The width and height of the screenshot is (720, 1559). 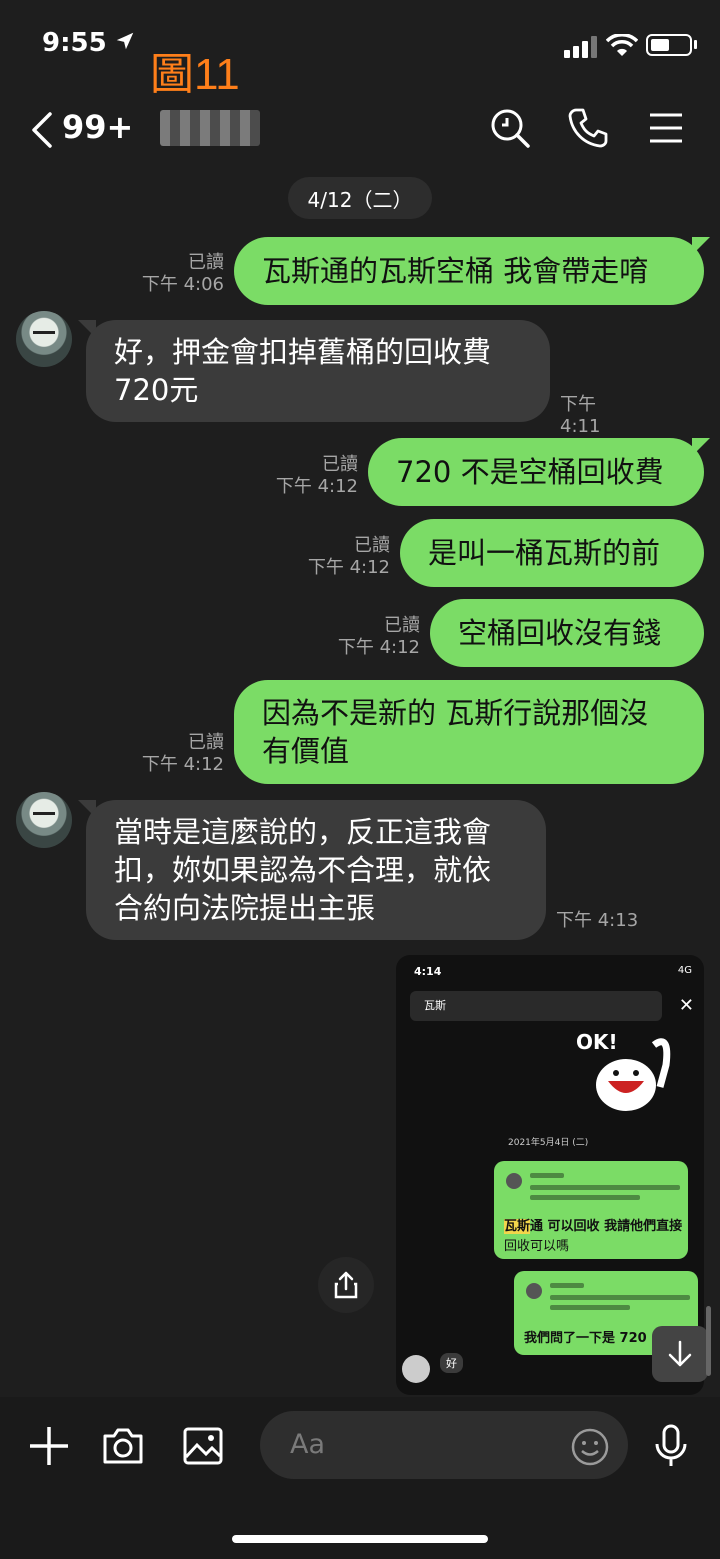 I want to click on image-icon, so click(x=203, y=1446).